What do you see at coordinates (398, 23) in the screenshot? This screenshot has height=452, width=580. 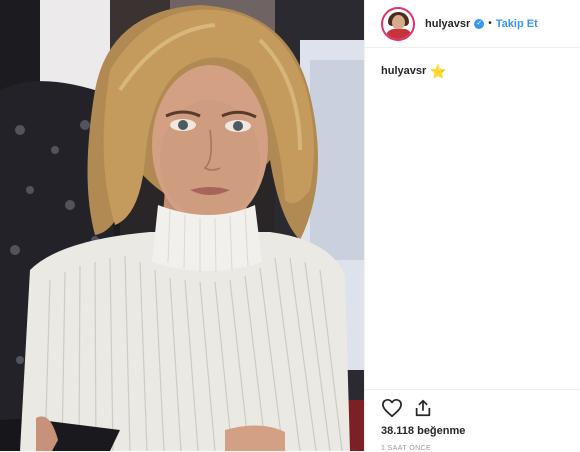 I see `avatar` at bounding box center [398, 23].